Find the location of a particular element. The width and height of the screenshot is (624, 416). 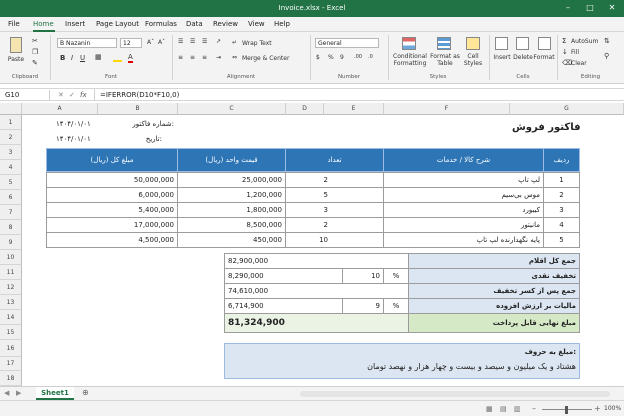

vat-percent: 9 is located at coordinates (363, 306).